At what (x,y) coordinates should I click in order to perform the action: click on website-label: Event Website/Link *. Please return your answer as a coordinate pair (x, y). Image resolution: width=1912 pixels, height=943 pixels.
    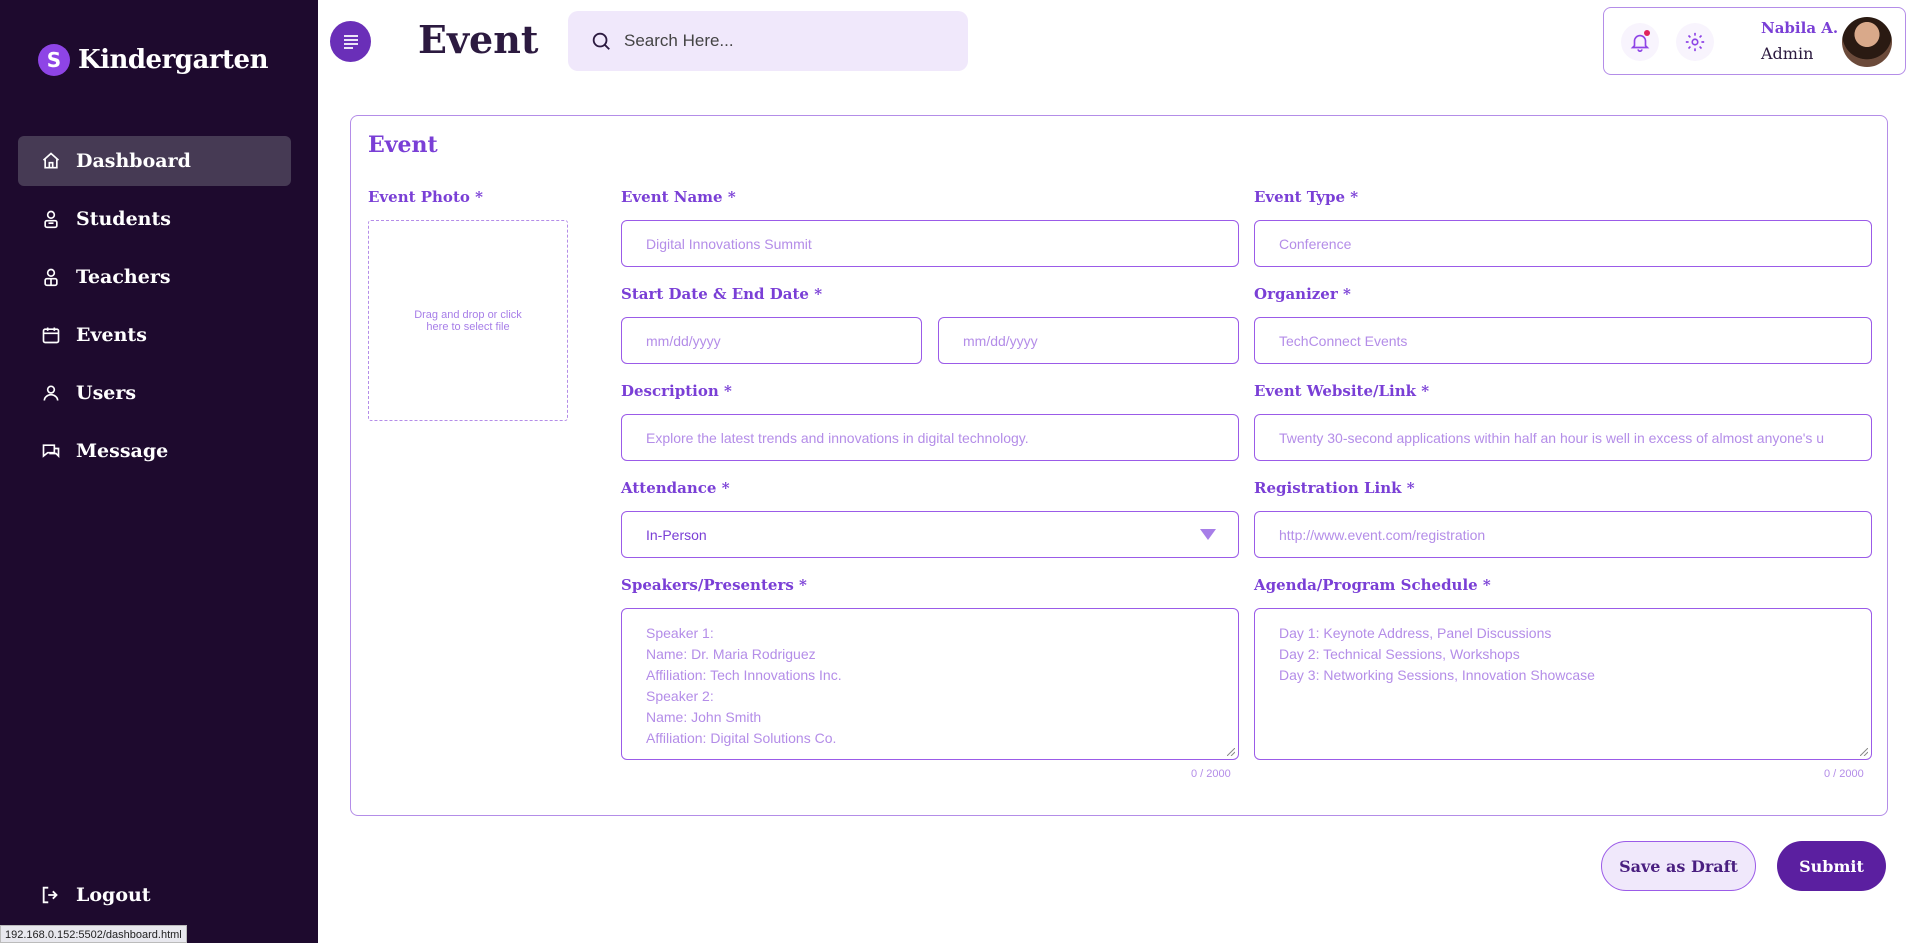
    Looking at the image, I should click on (1342, 391).